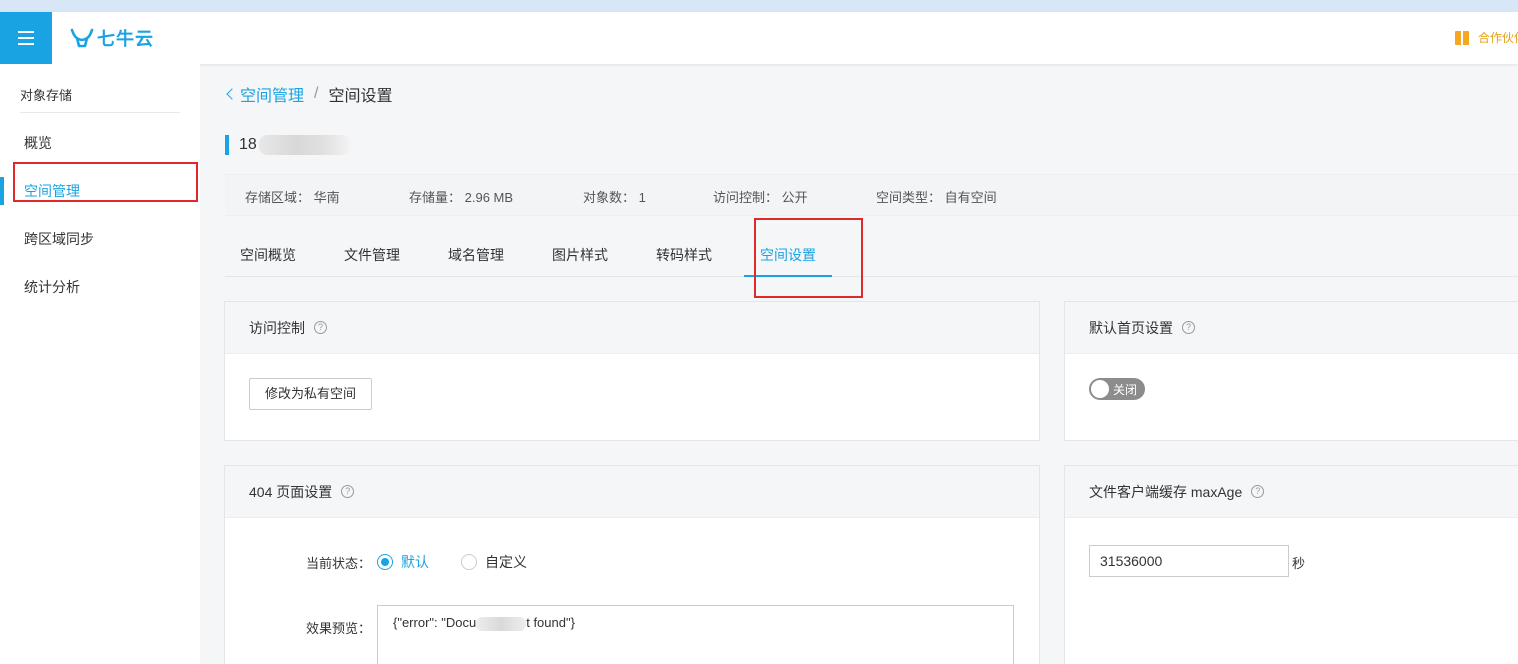 This screenshot has height=664, width=1518. Describe the element at coordinates (82, 38) in the screenshot. I see `bull-logo-icon` at that location.